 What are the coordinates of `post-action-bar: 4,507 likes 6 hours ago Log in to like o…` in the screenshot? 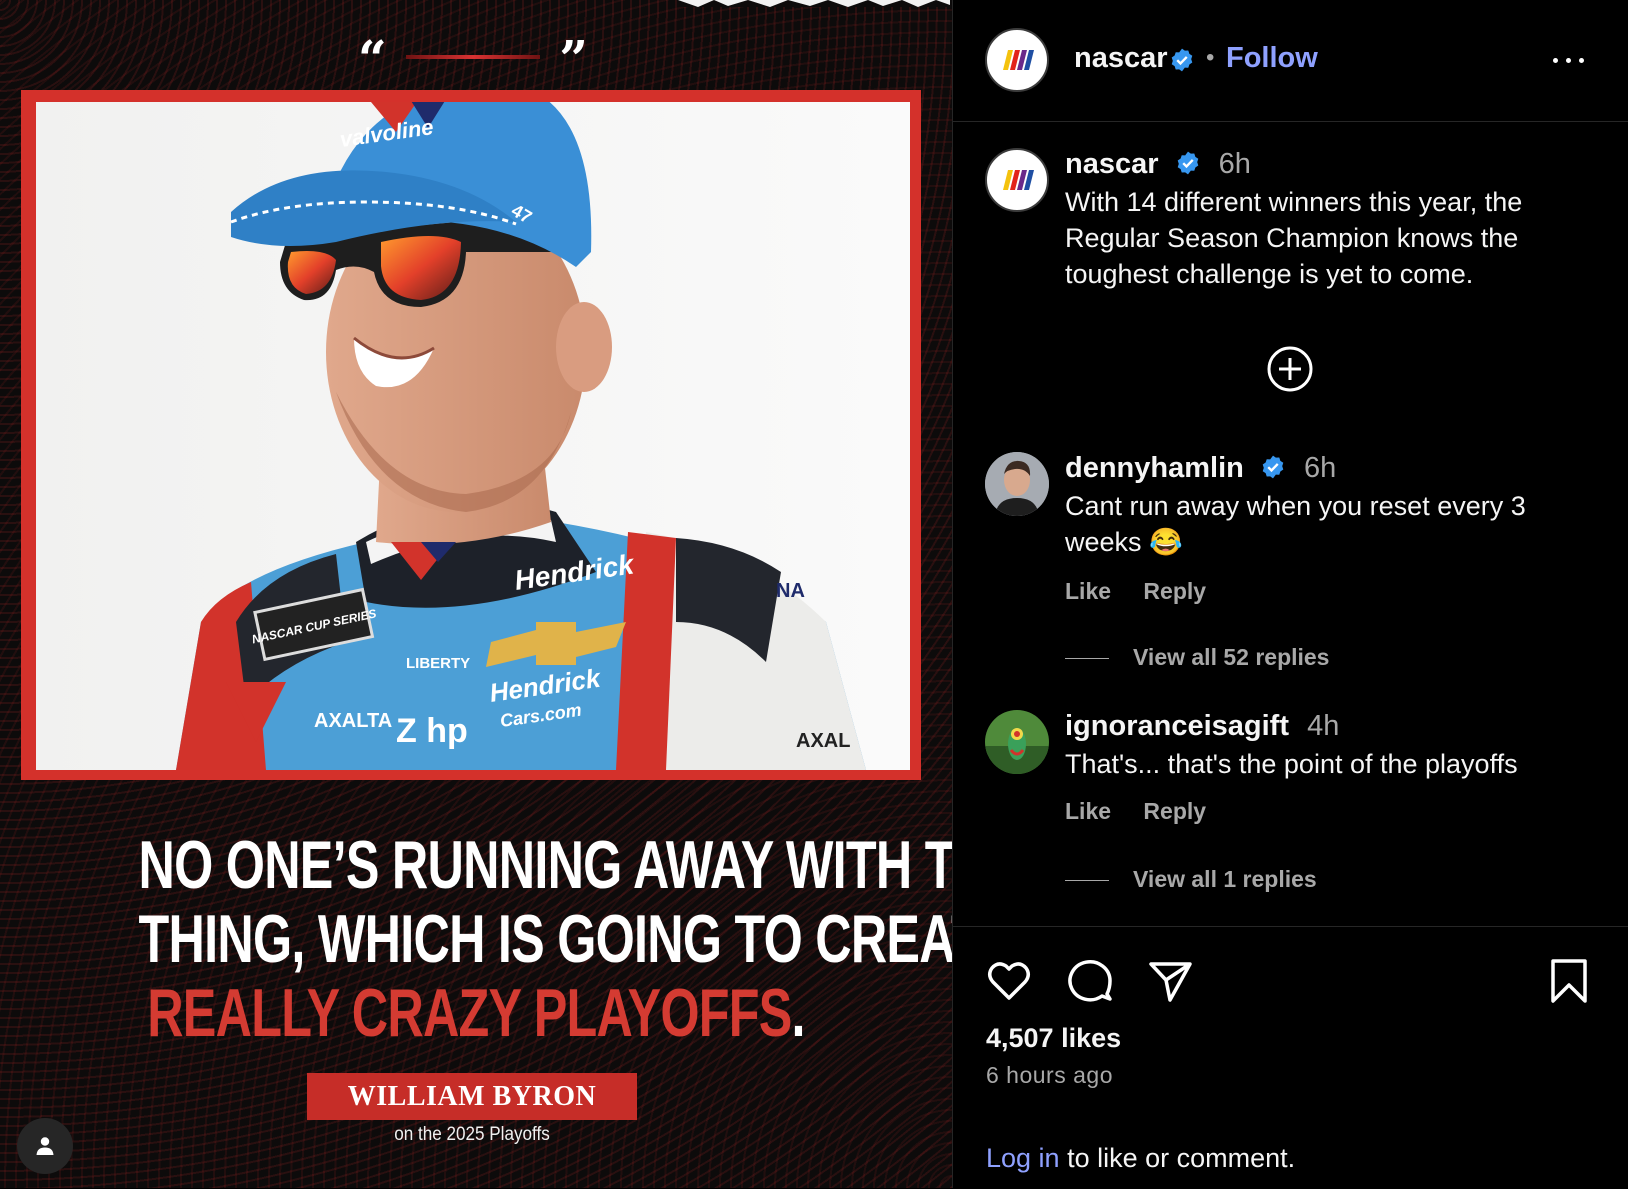 It's located at (1290, 1057).